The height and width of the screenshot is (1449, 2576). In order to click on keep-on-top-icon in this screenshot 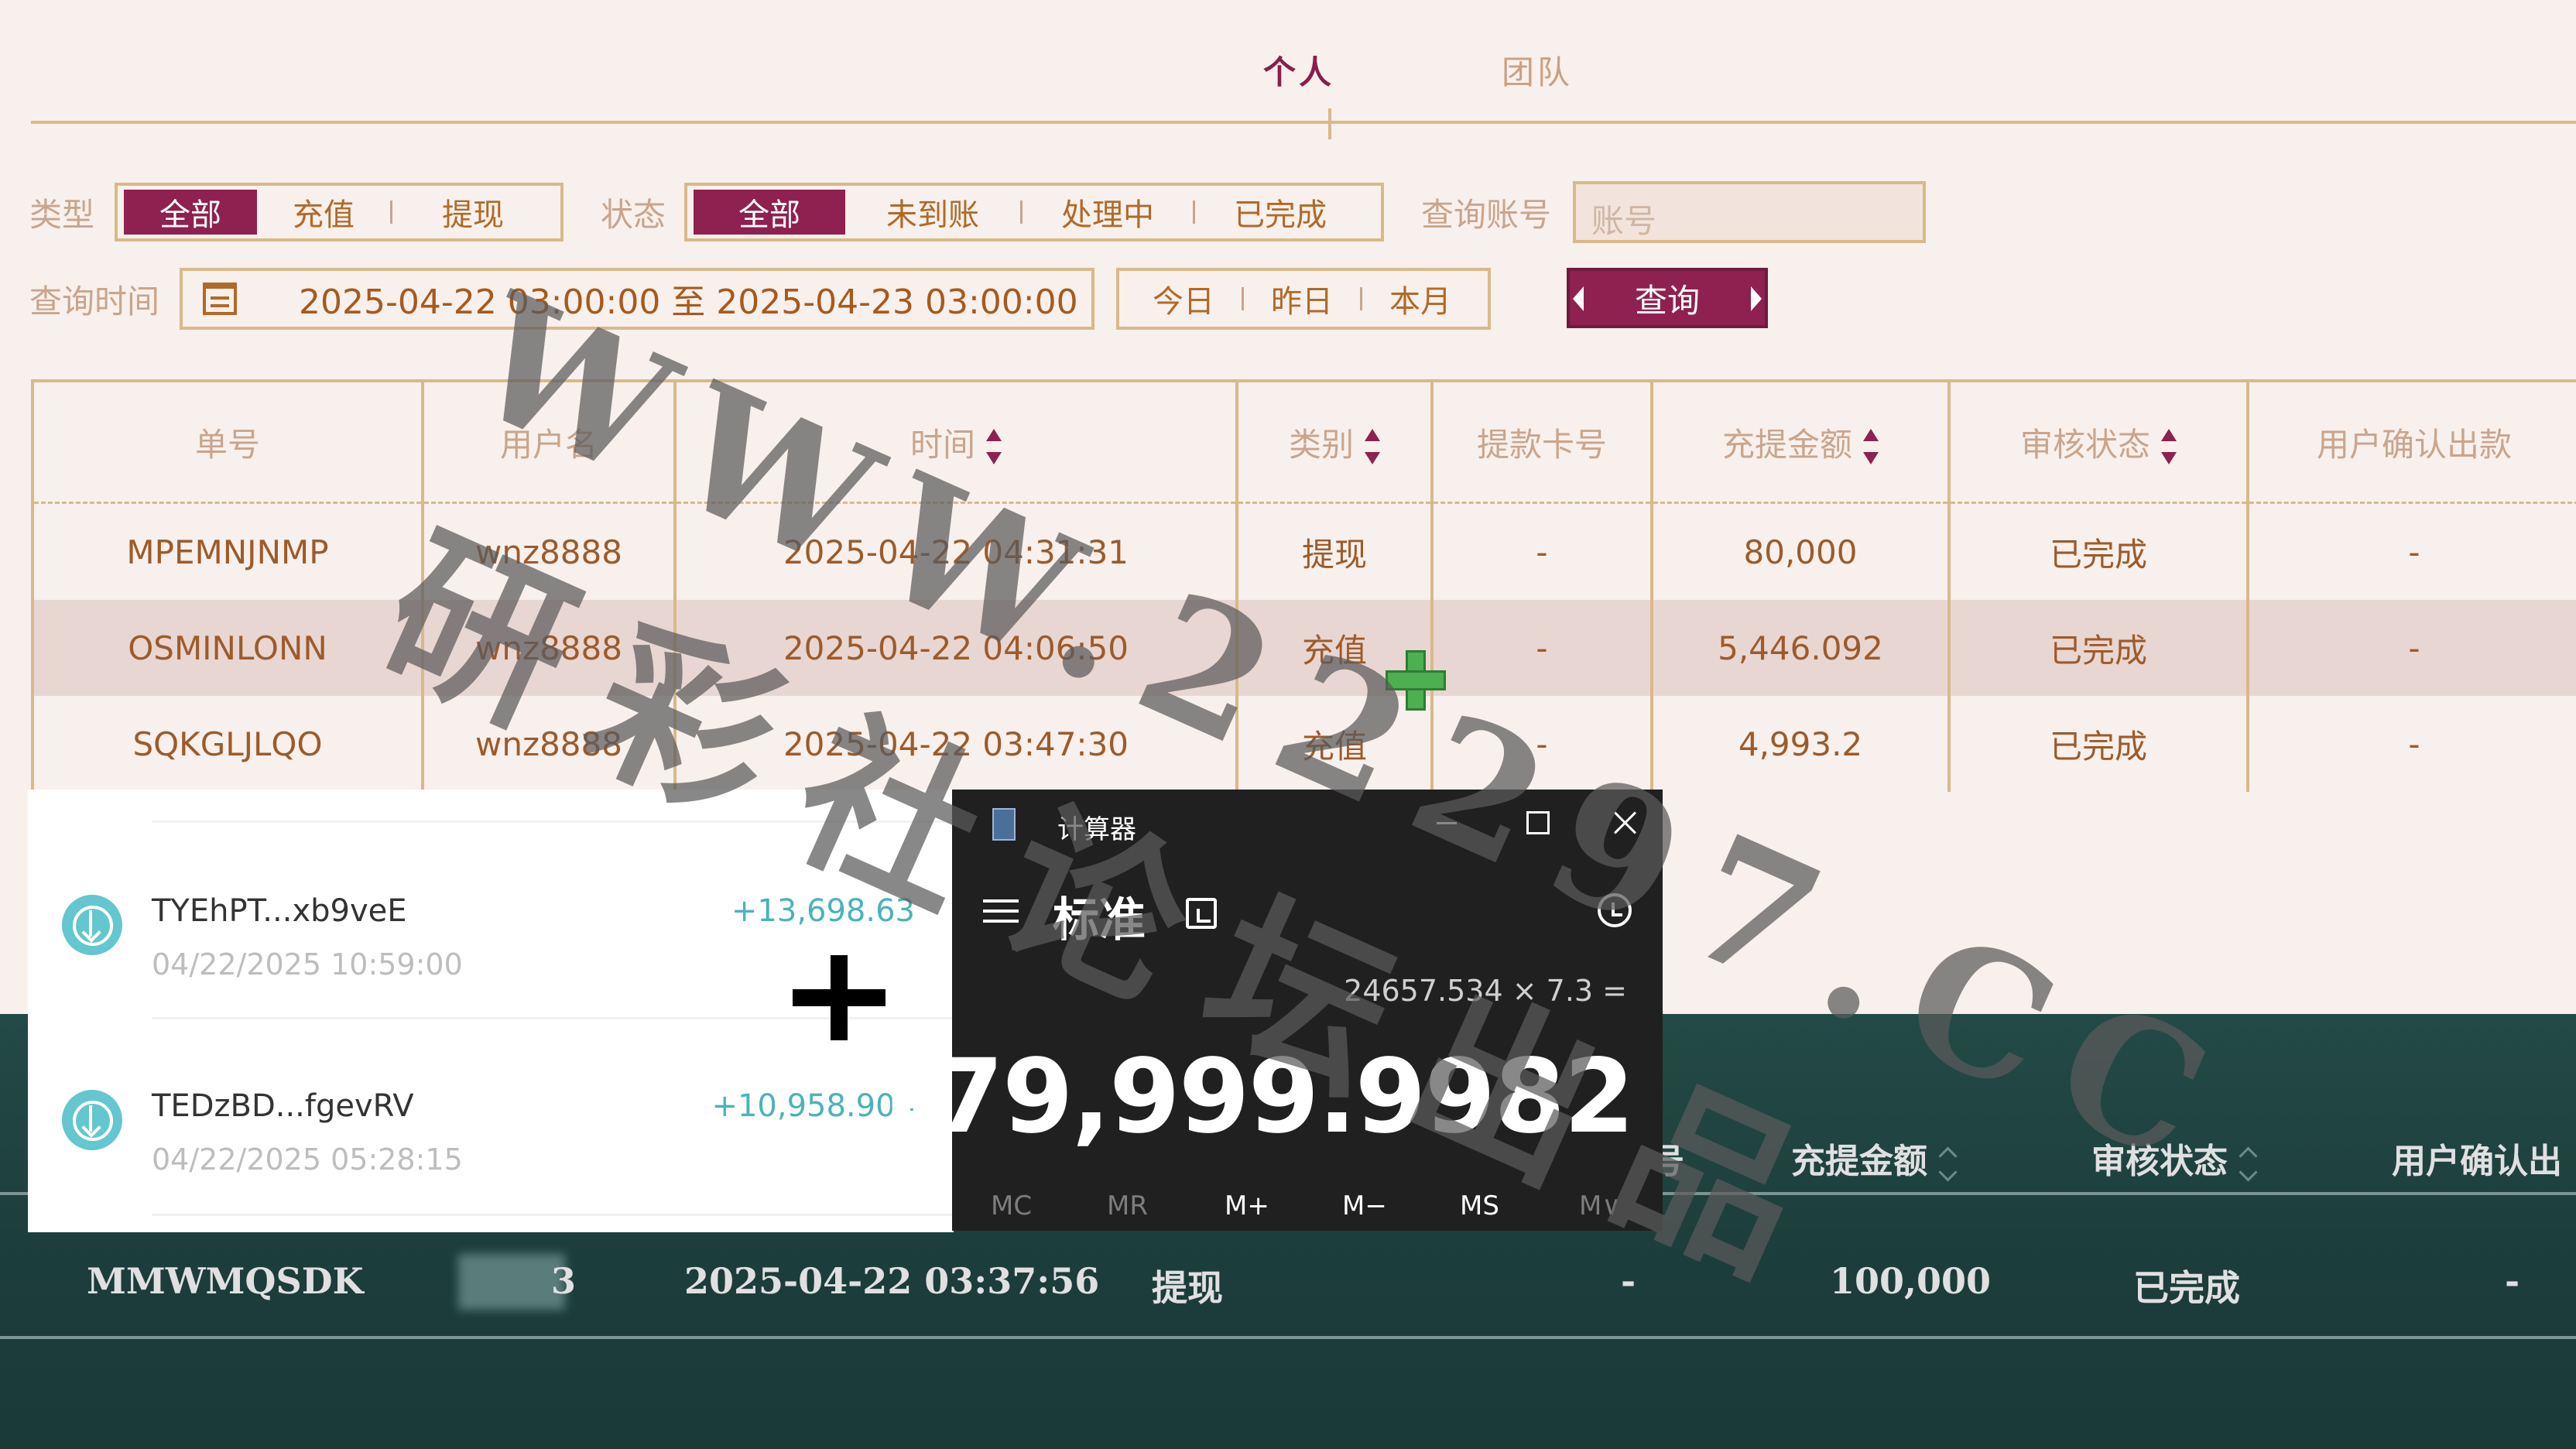, I will do `click(1201, 913)`.